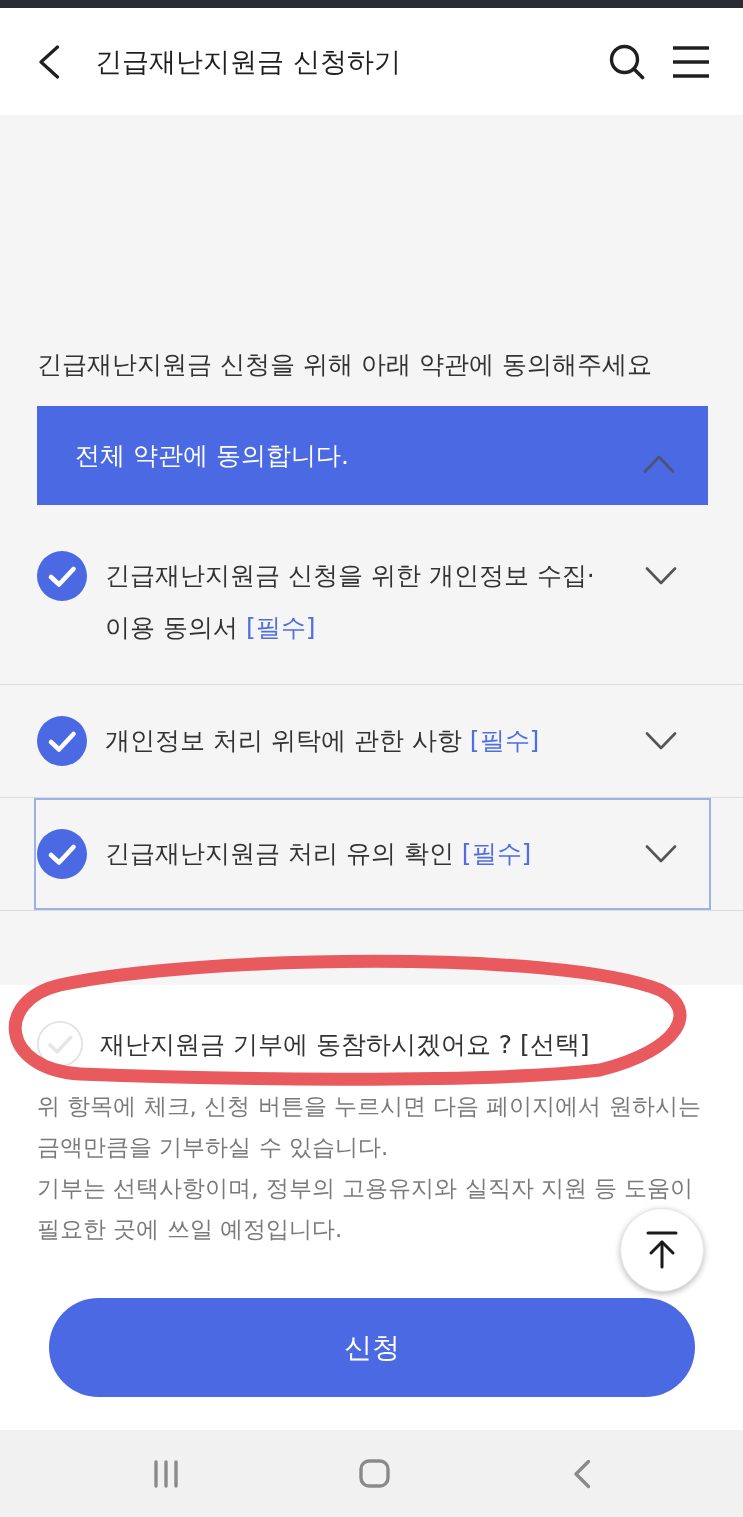 This screenshot has height=1517, width=743. Describe the element at coordinates (323, 741) in the screenshot. I see `agreement-label: 개인정보 처리 위탁에 관한 사항 [필수]` at that location.